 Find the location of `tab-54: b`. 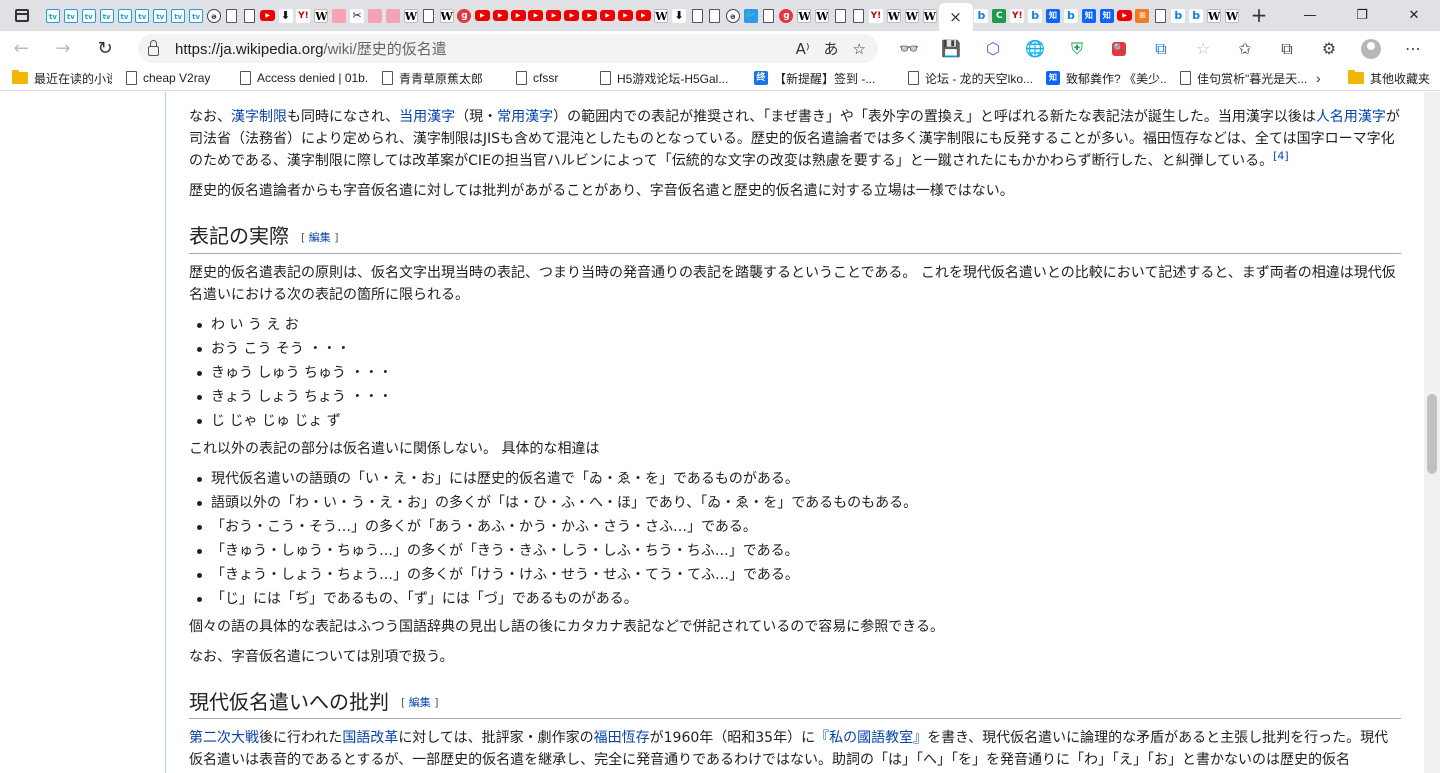

tab-54: b is located at coordinates (1035, 15).